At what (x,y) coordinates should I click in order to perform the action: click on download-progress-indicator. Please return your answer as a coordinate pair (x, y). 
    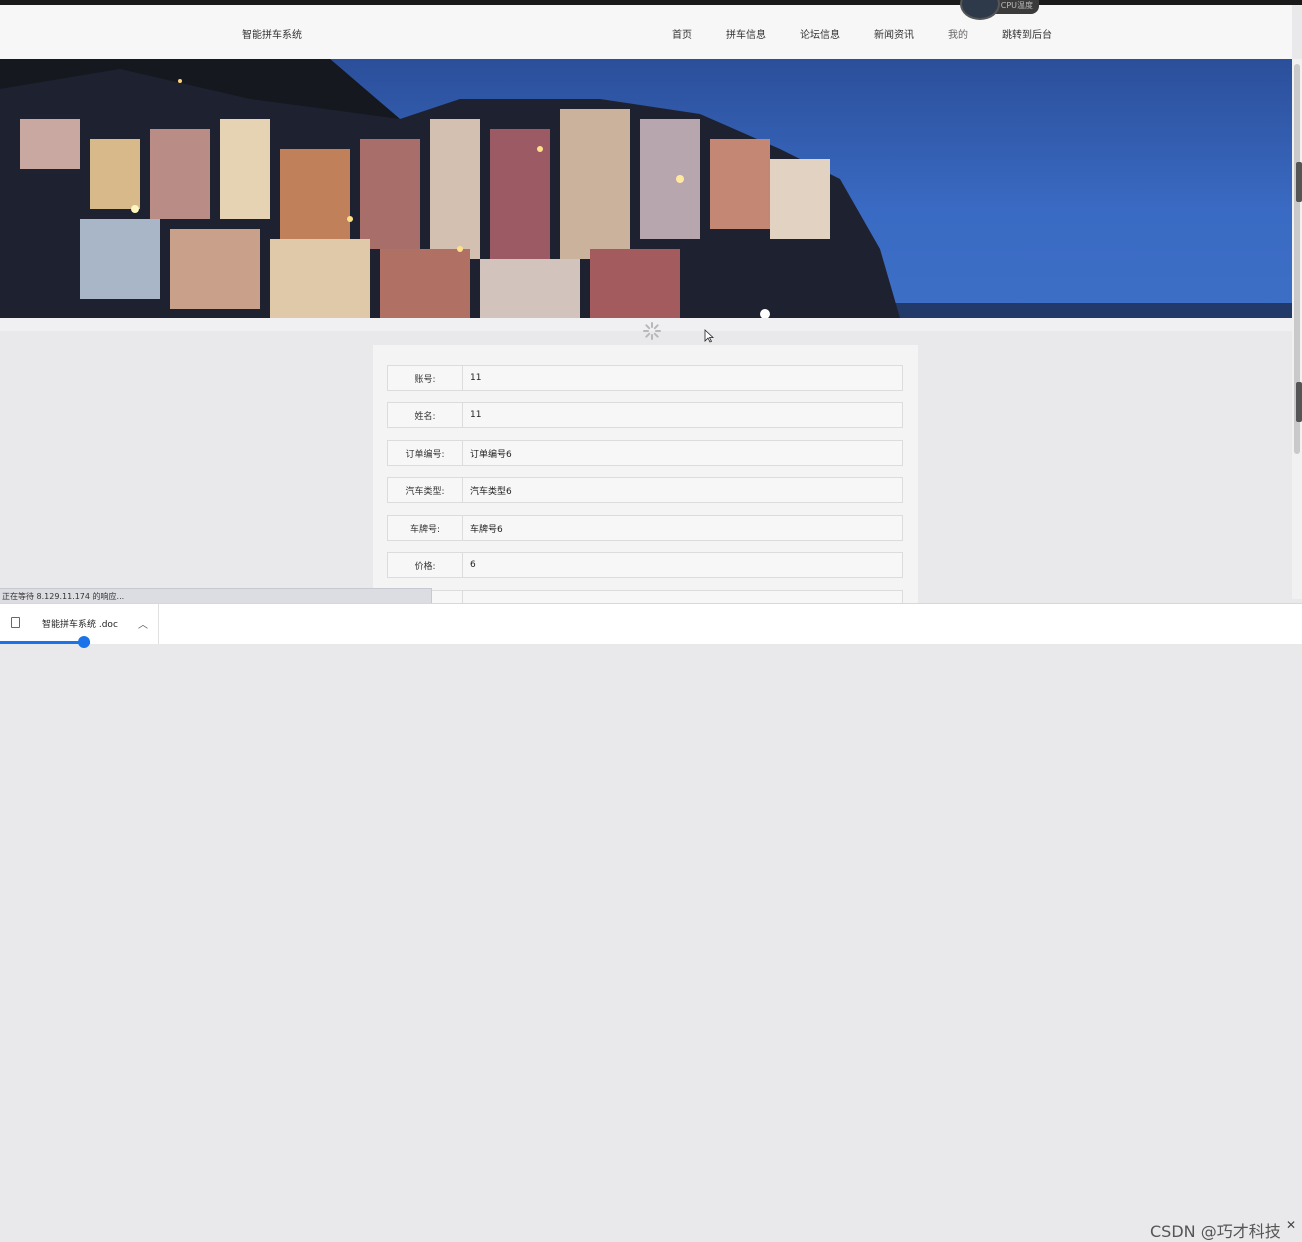
    Looking at the image, I should click on (84, 642).